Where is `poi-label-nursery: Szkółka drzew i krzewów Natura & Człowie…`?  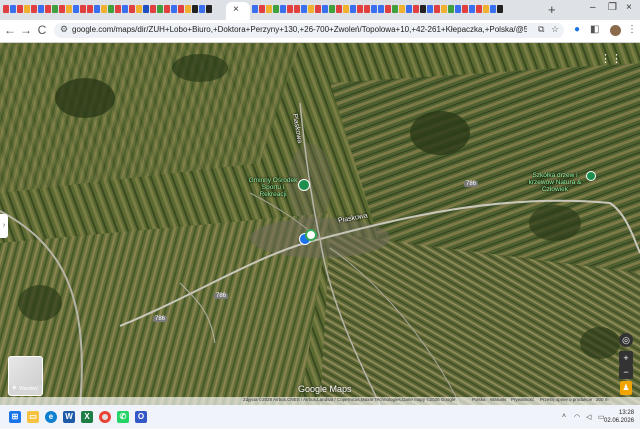
poi-label-nursery: Szkółka drzew i krzewów Natura & Człowie… is located at coordinates (555, 182).